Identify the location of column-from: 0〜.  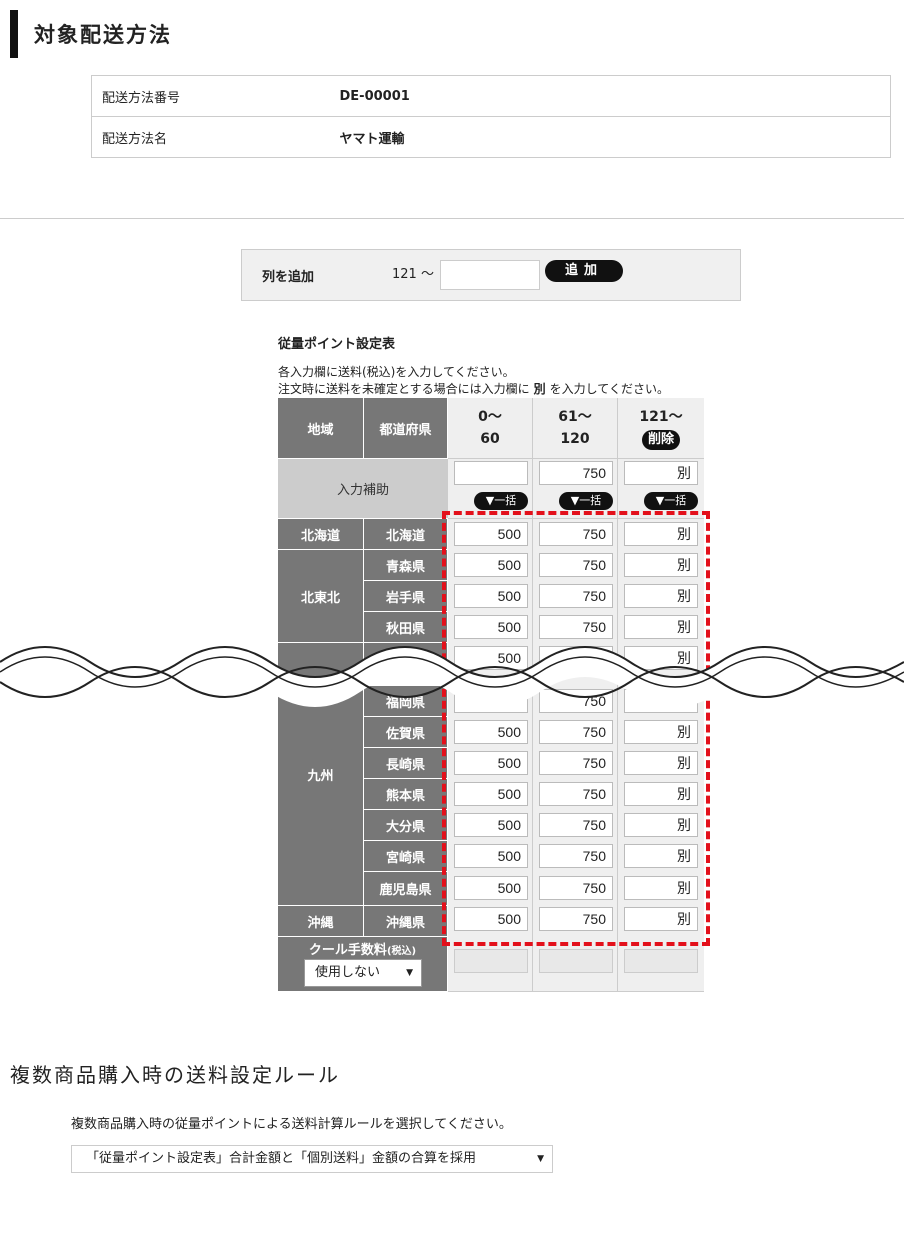
(490, 417).